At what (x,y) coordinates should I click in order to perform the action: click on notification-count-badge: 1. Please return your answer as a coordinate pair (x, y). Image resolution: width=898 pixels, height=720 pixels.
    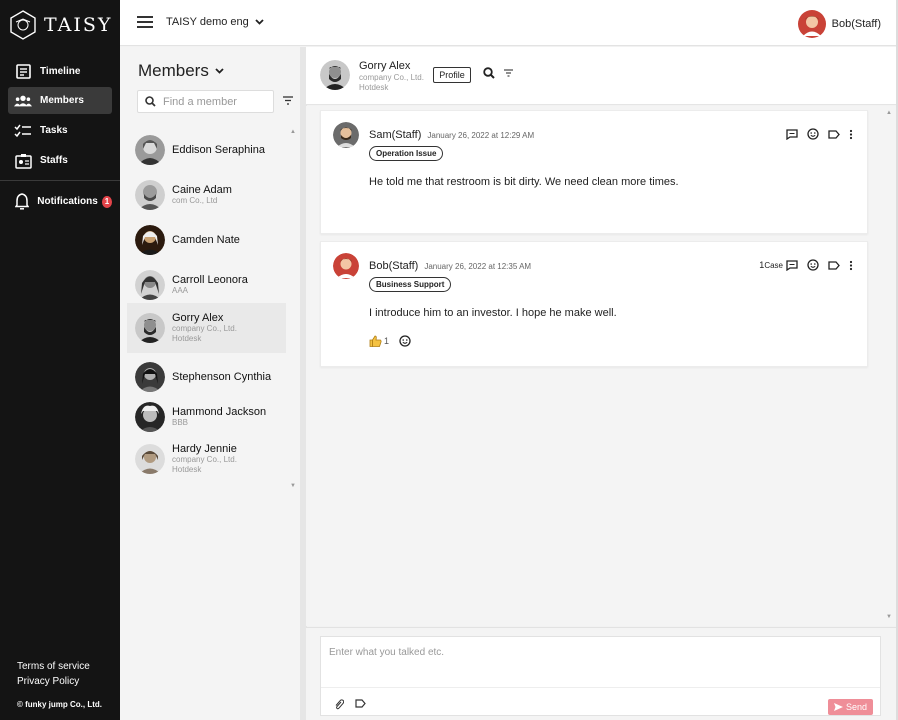
    Looking at the image, I should click on (106, 201).